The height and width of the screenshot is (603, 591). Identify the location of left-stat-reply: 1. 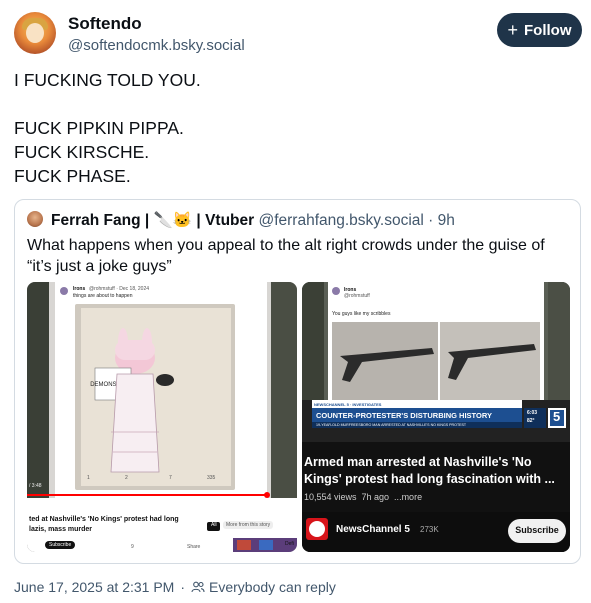
(88, 478).